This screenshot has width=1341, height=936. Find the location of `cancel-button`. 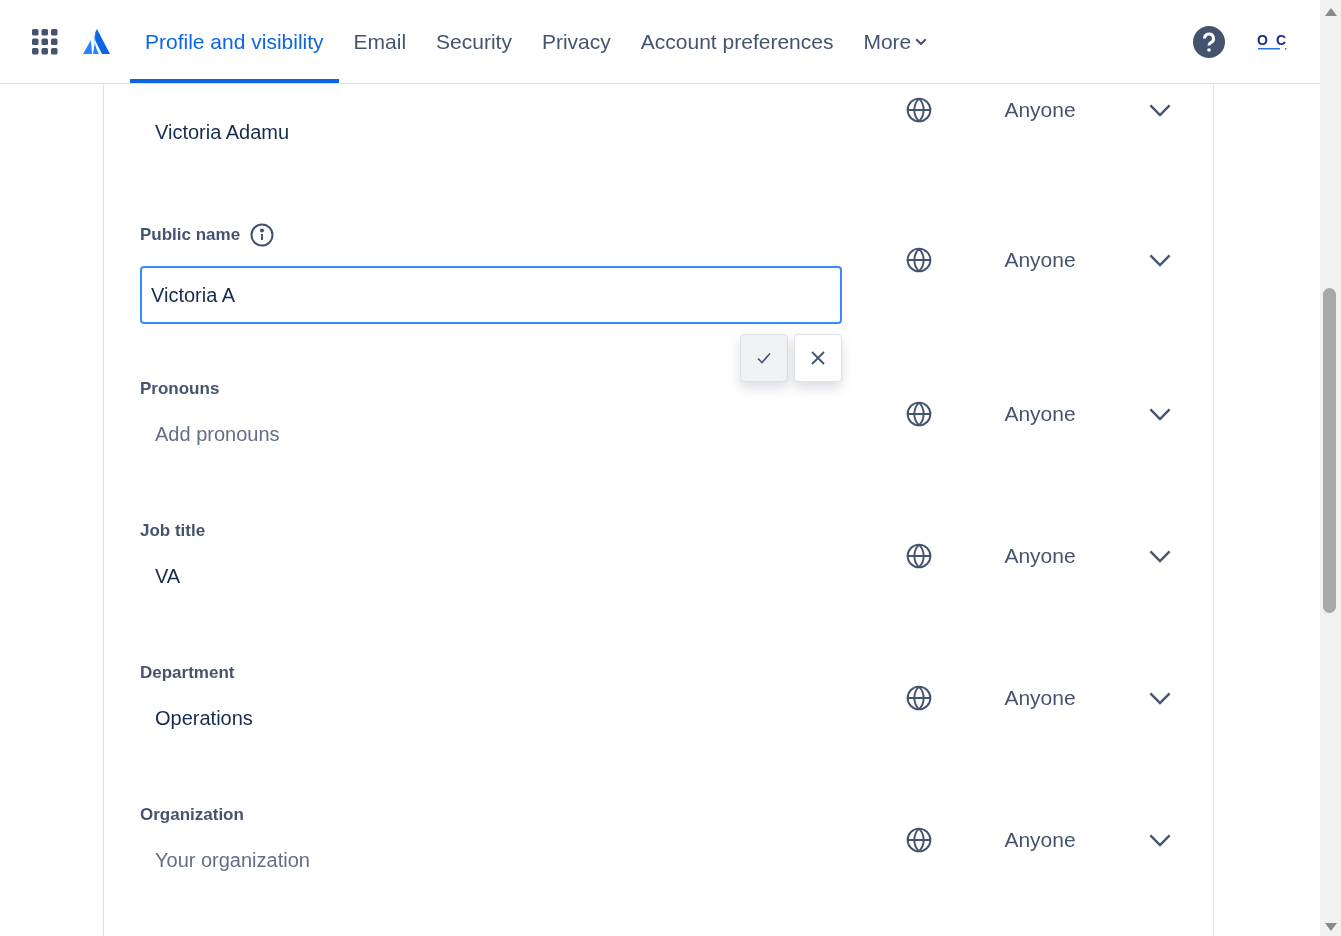

cancel-button is located at coordinates (818, 358).